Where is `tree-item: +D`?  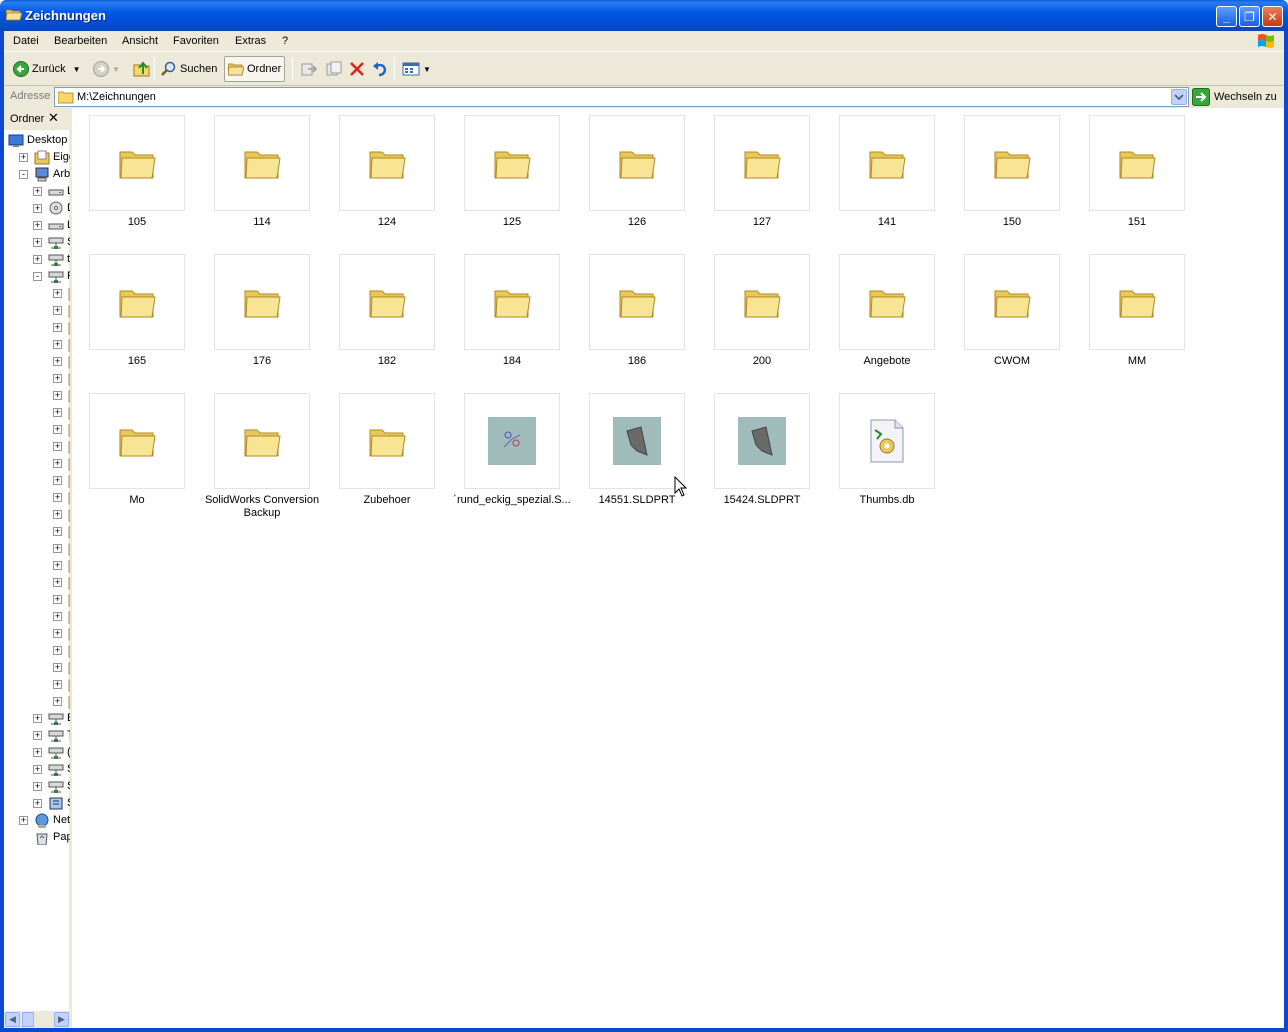
tree-item: +D is located at coordinates (37, 208).